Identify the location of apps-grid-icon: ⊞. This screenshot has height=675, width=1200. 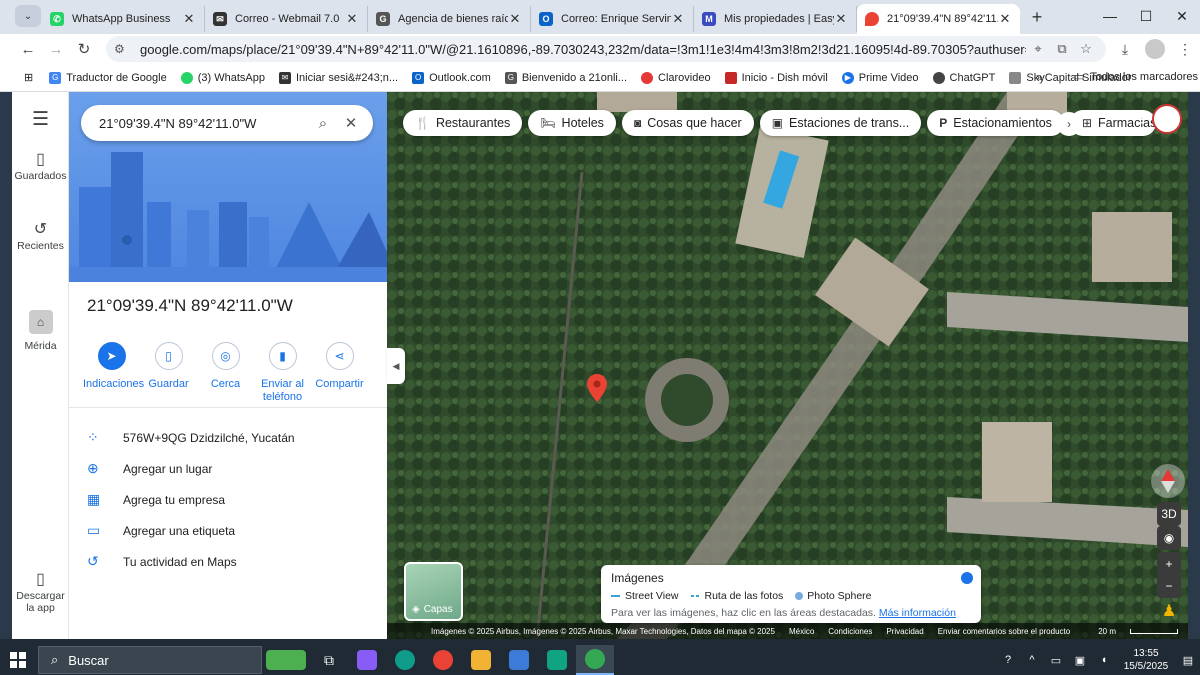
(28, 77).